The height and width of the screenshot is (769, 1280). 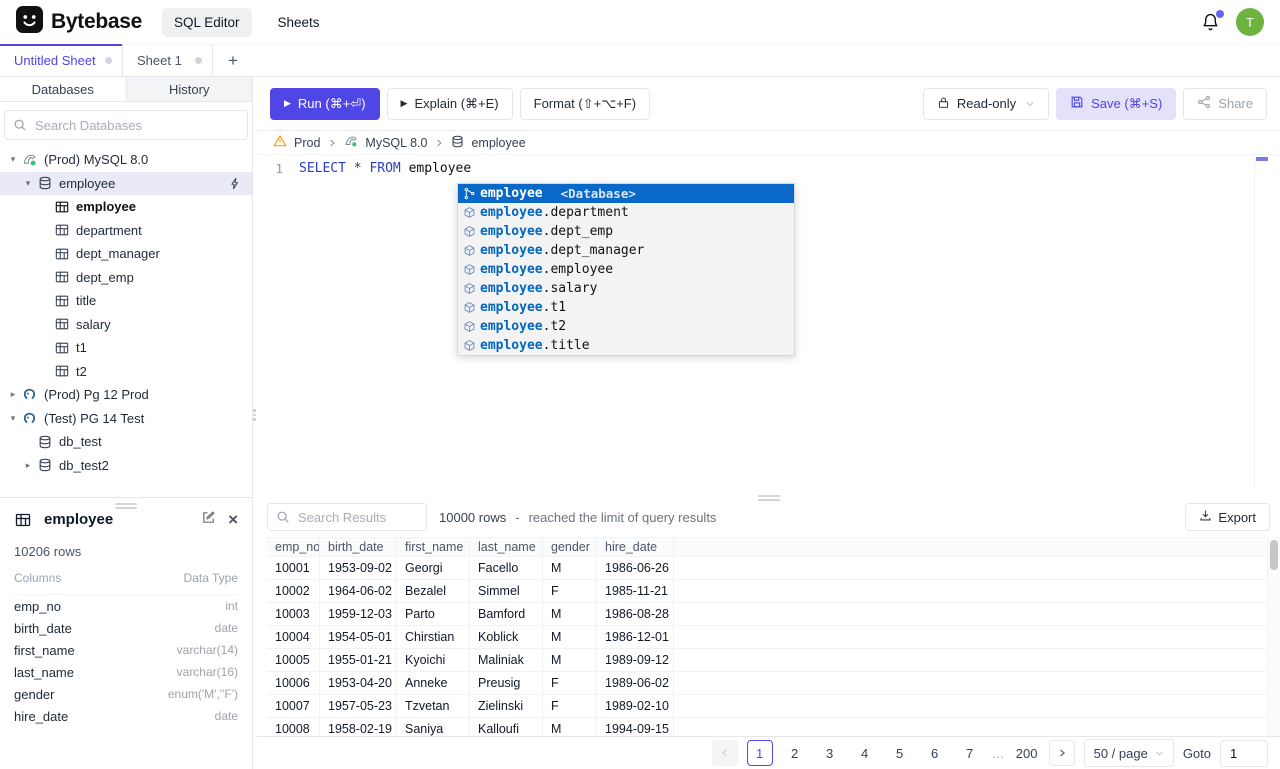 What do you see at coordinates (126, 254) in the screenshot?
I see `tree-table-dept-manager: dept_manager` at bounding box center [126, 254].